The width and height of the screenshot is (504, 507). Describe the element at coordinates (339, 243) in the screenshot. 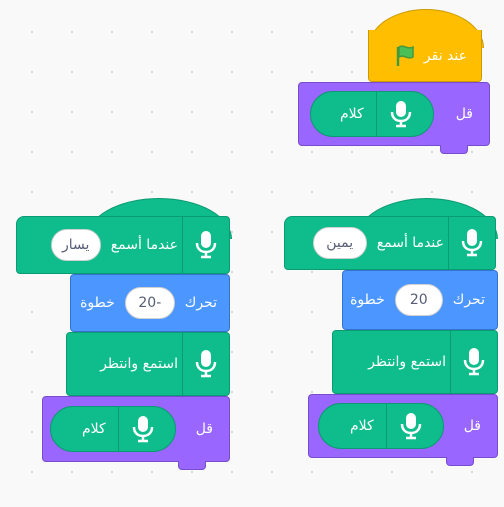

I see `phrase-input: يمين` at that location.